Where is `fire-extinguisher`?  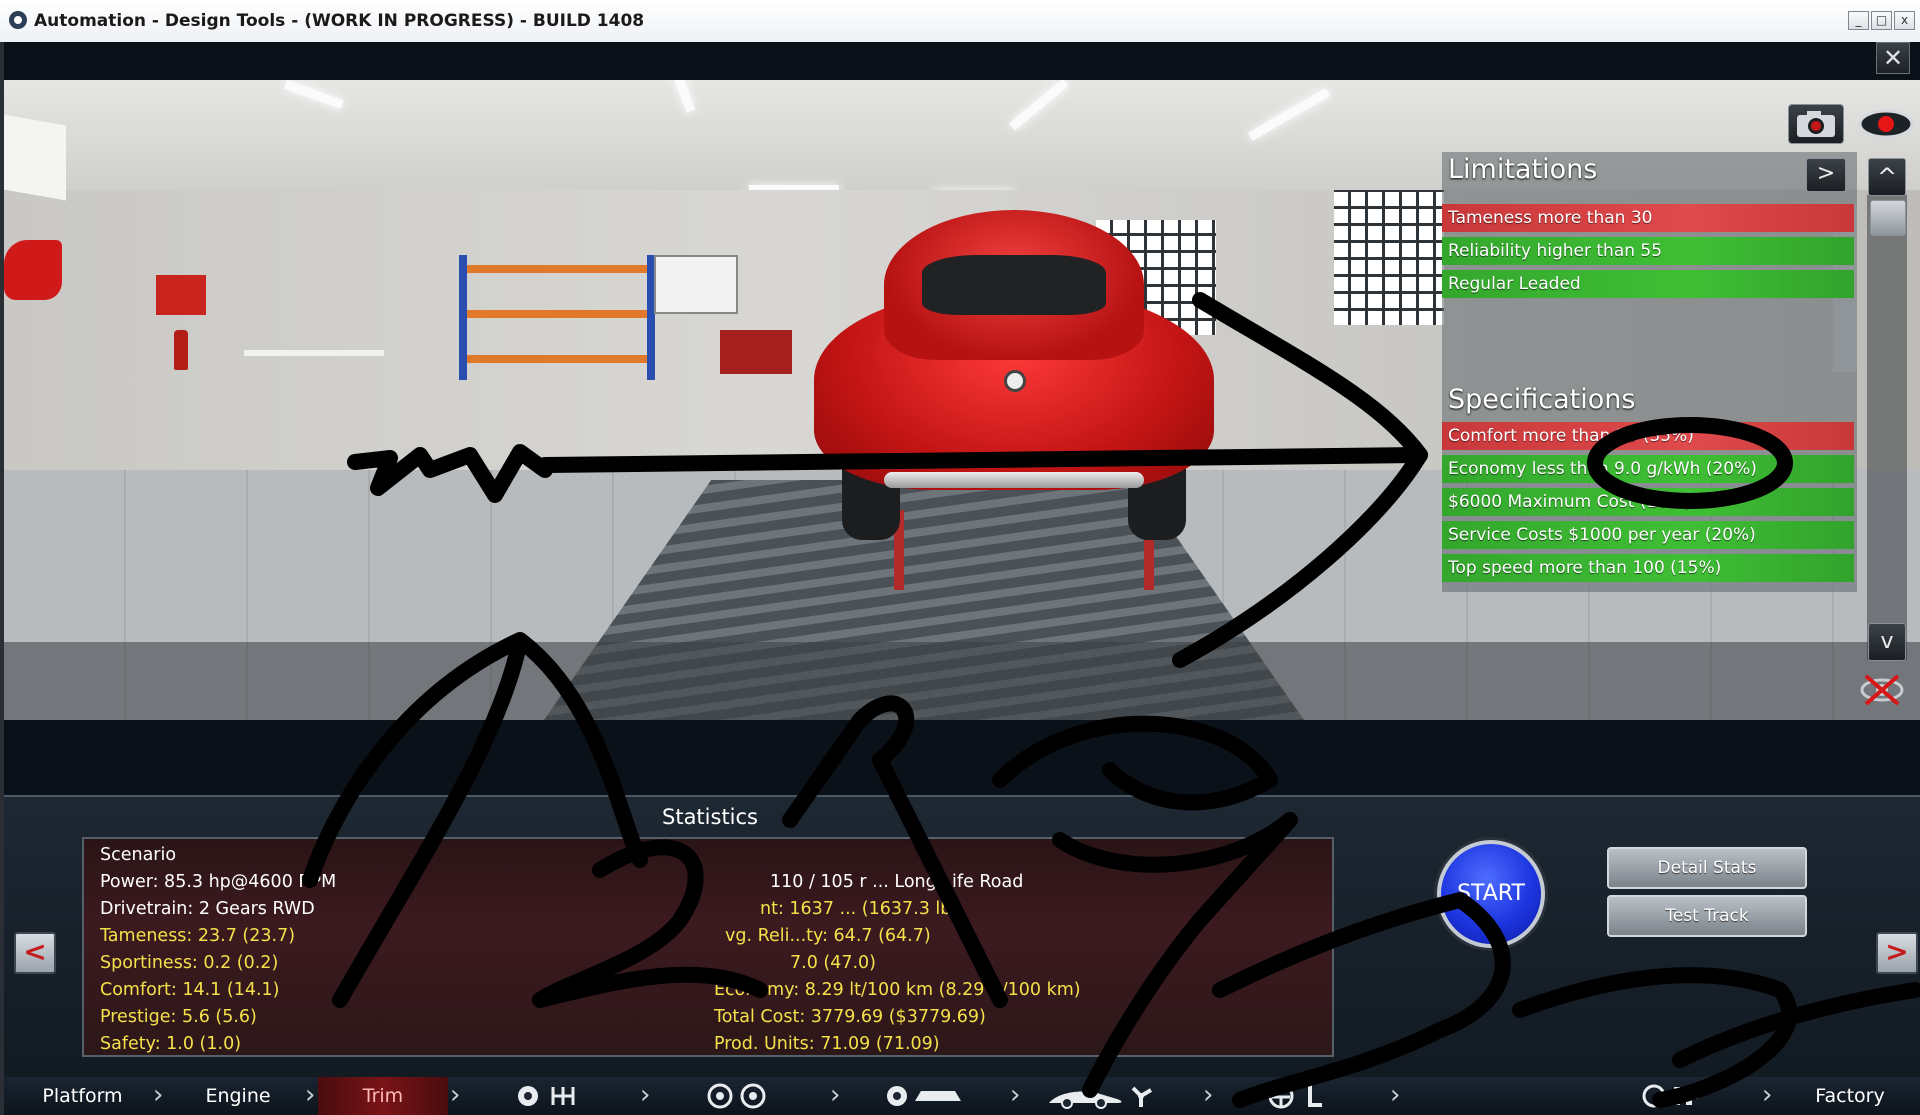 fire-extinguisher is located at coordinates (181, 350).